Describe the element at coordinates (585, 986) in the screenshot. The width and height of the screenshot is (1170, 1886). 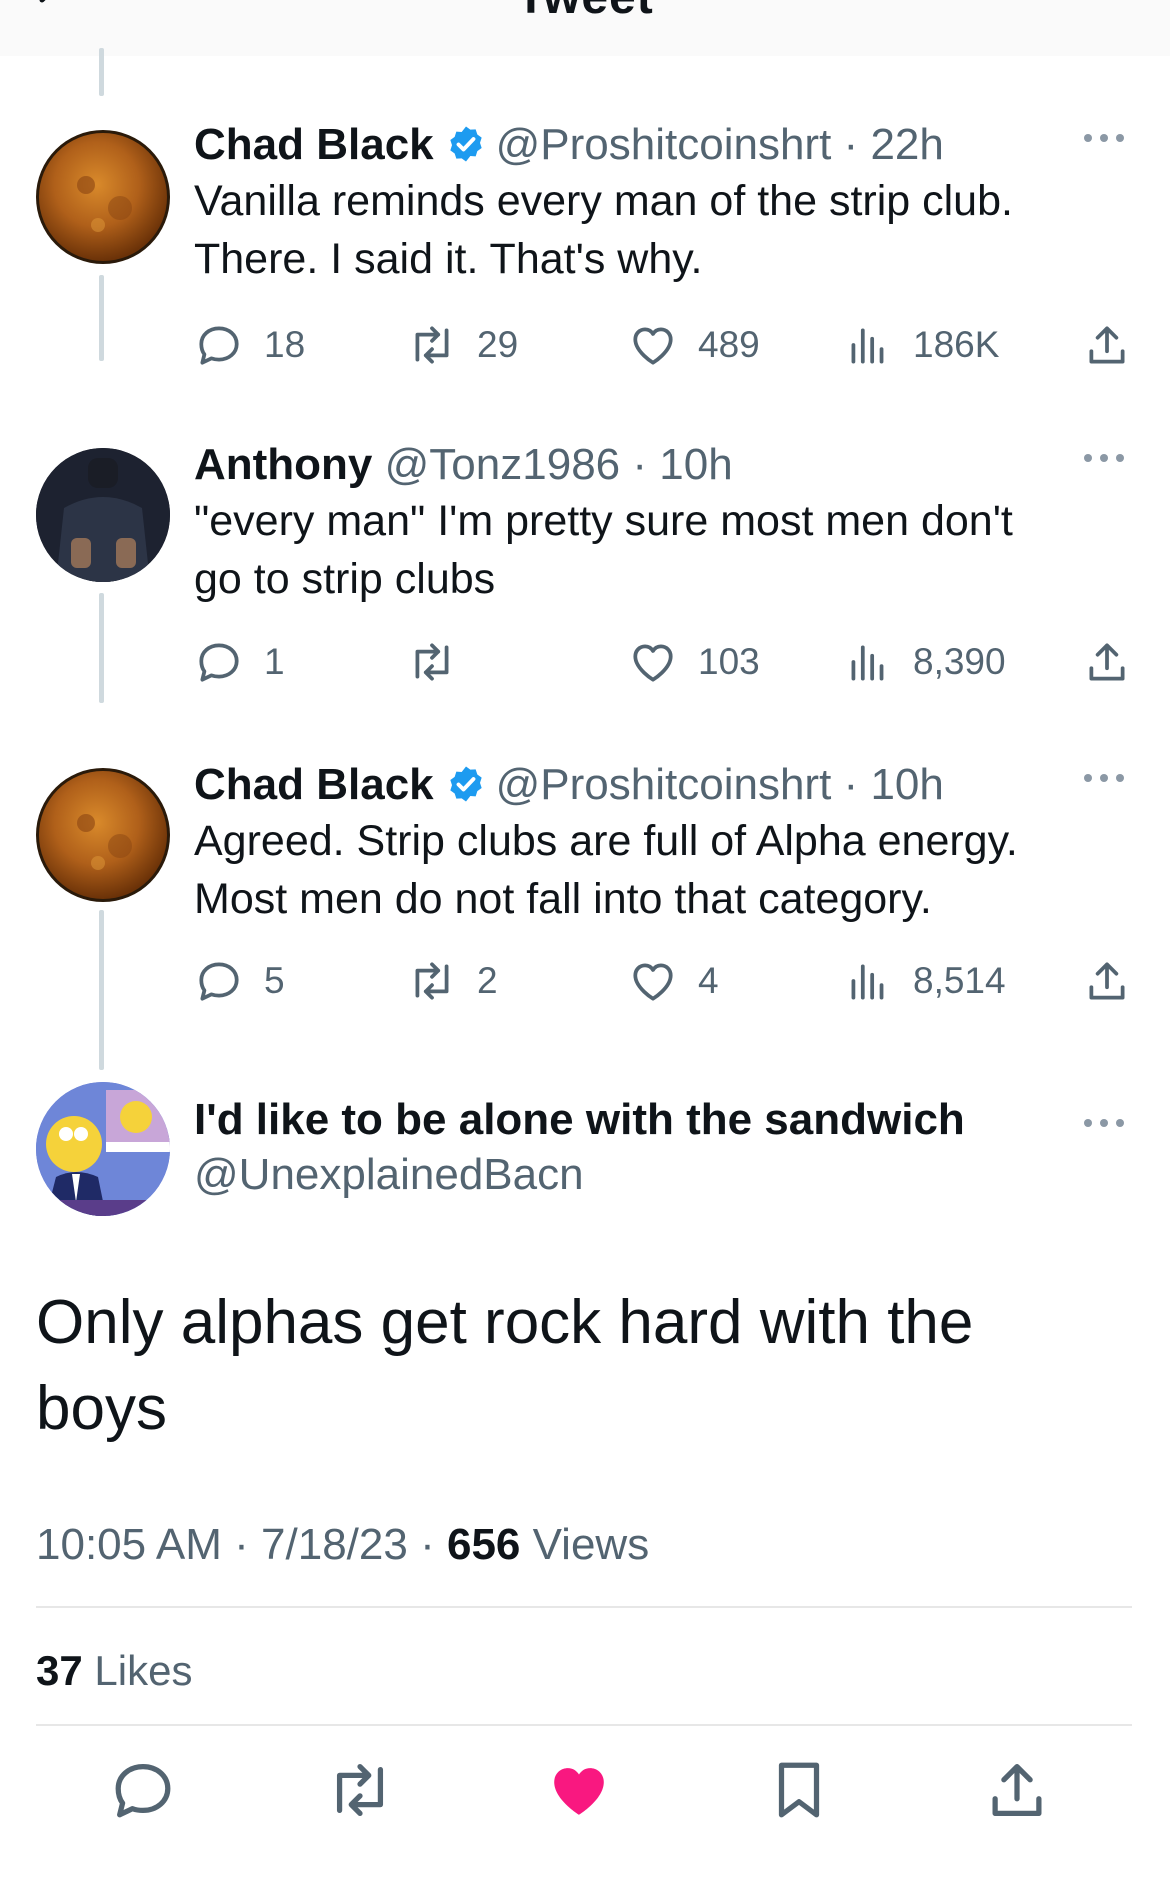
I see `tweet-actions: 5 2 4 8,514` at that location.